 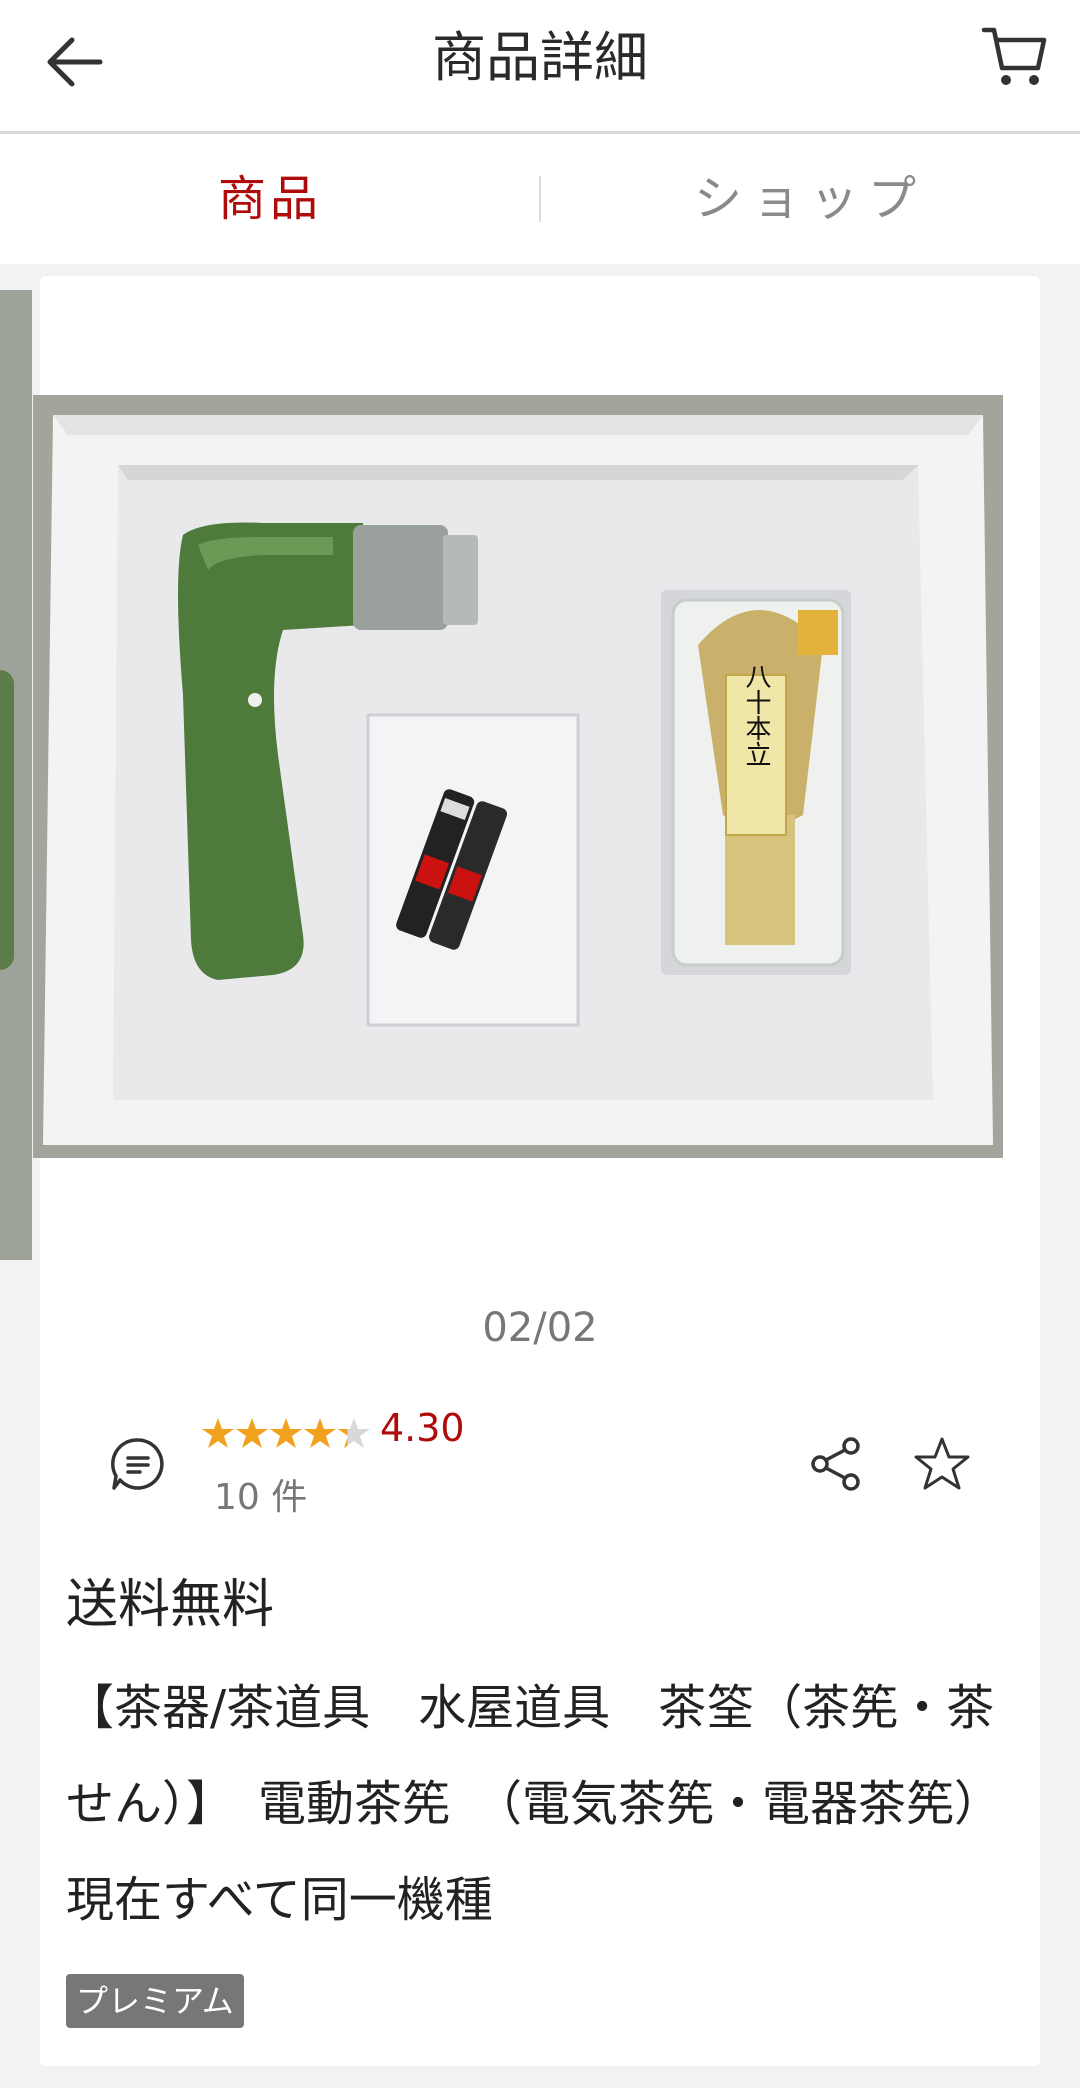 I want to click on previous-image-peek, so click(x=16, y=775).